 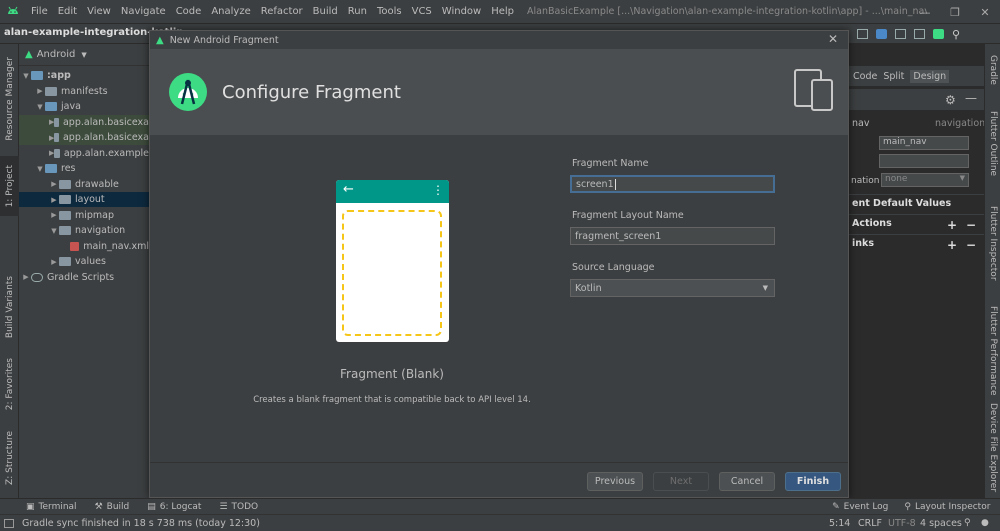 I want to click on toolbar-icon-a, so click(x=862, y=34).